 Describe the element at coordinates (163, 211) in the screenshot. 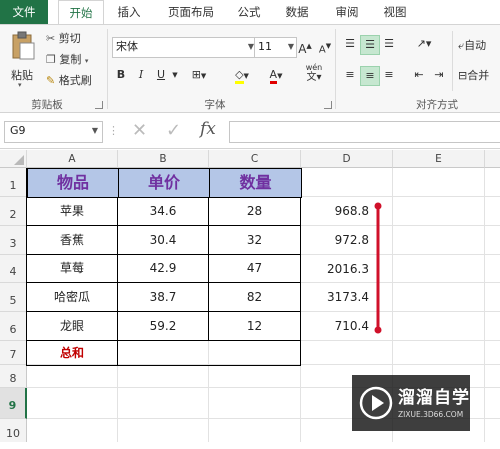

I see `table-cell: 34.6` at that location.